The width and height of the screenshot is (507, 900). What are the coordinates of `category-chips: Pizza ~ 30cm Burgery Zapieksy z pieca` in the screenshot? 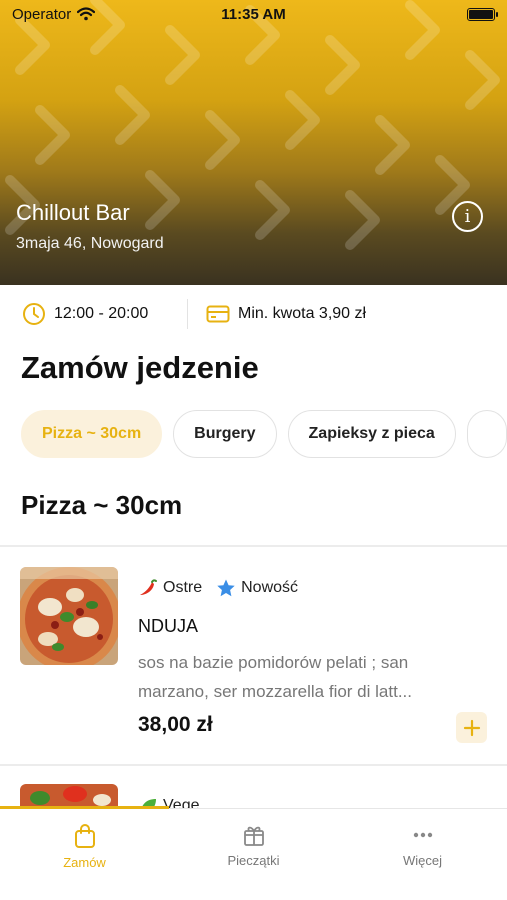 It's located at (264, 435).